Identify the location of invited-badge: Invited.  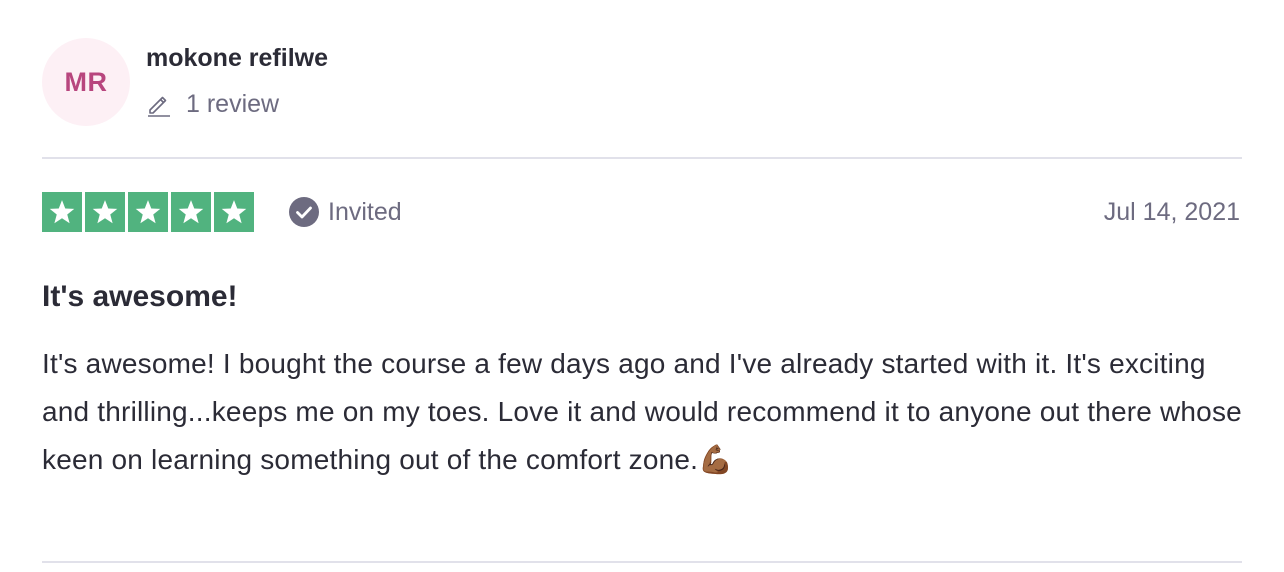
(345, 212).